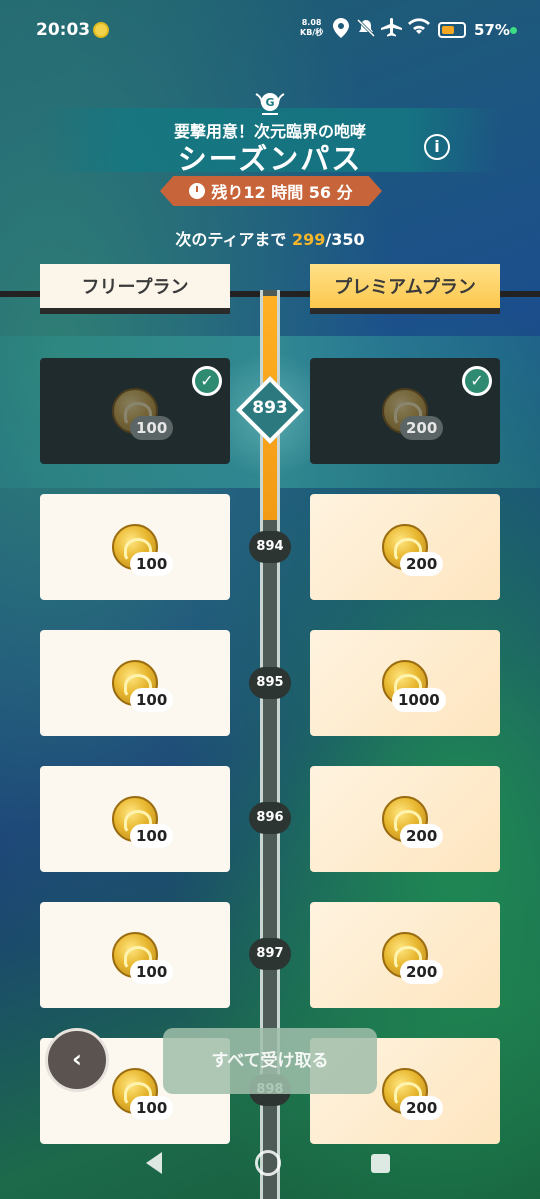 This screenshot has width=540, height=1199. What do you see at coordinates (405, 411) in the screenshot?
I see `premium-reward-card: 200 ✓` at bounding box center [405, 411].